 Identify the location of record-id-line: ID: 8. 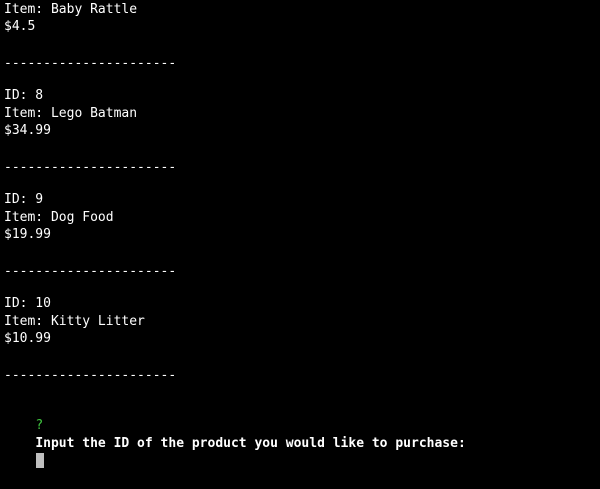
(24, 95).